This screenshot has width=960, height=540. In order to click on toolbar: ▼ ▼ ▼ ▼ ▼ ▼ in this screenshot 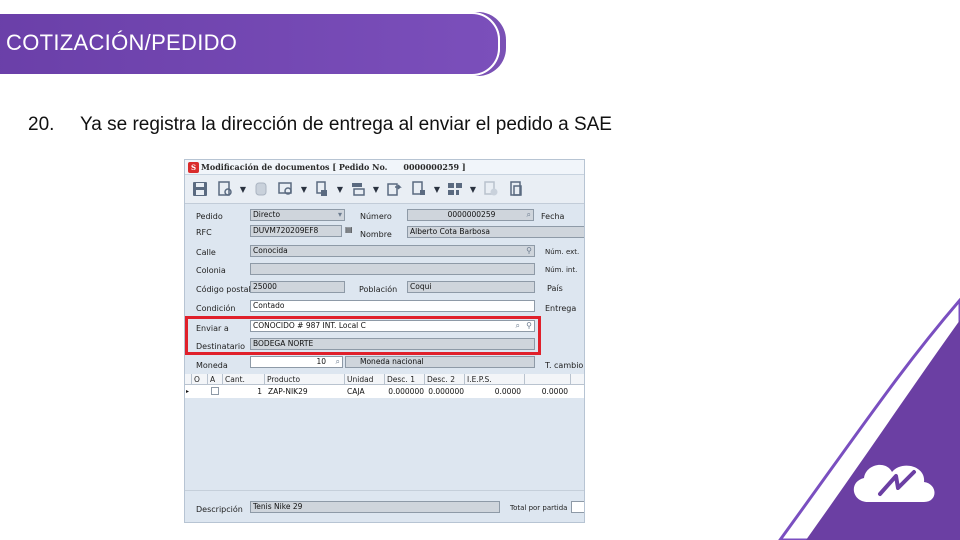, I will do `click(384, 189)`.